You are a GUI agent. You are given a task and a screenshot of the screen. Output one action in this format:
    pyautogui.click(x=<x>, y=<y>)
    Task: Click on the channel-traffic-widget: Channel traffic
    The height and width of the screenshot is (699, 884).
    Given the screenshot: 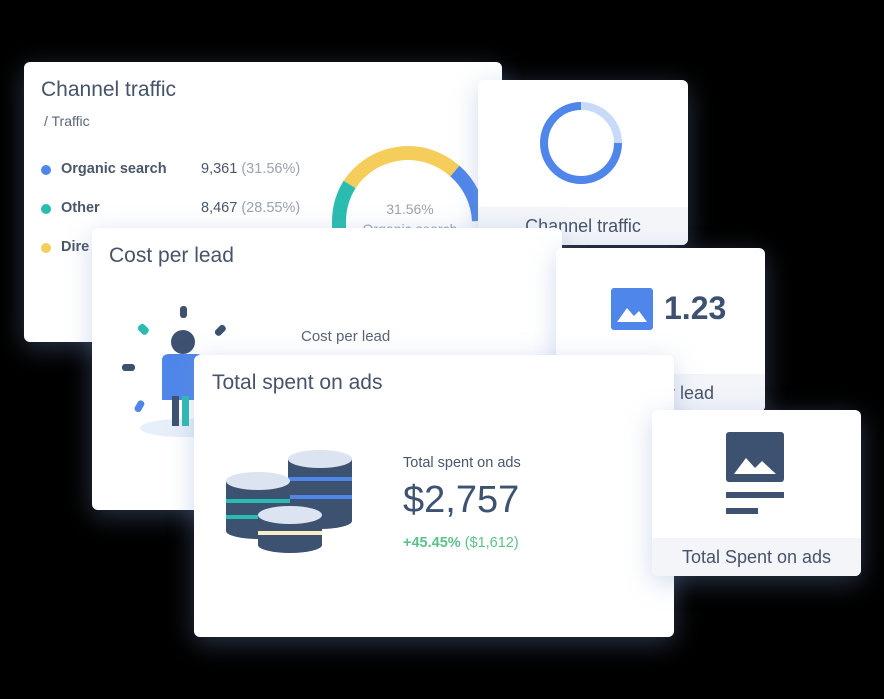 What is the action you would take?
    pyautogui.click(x=583, y=162)
    